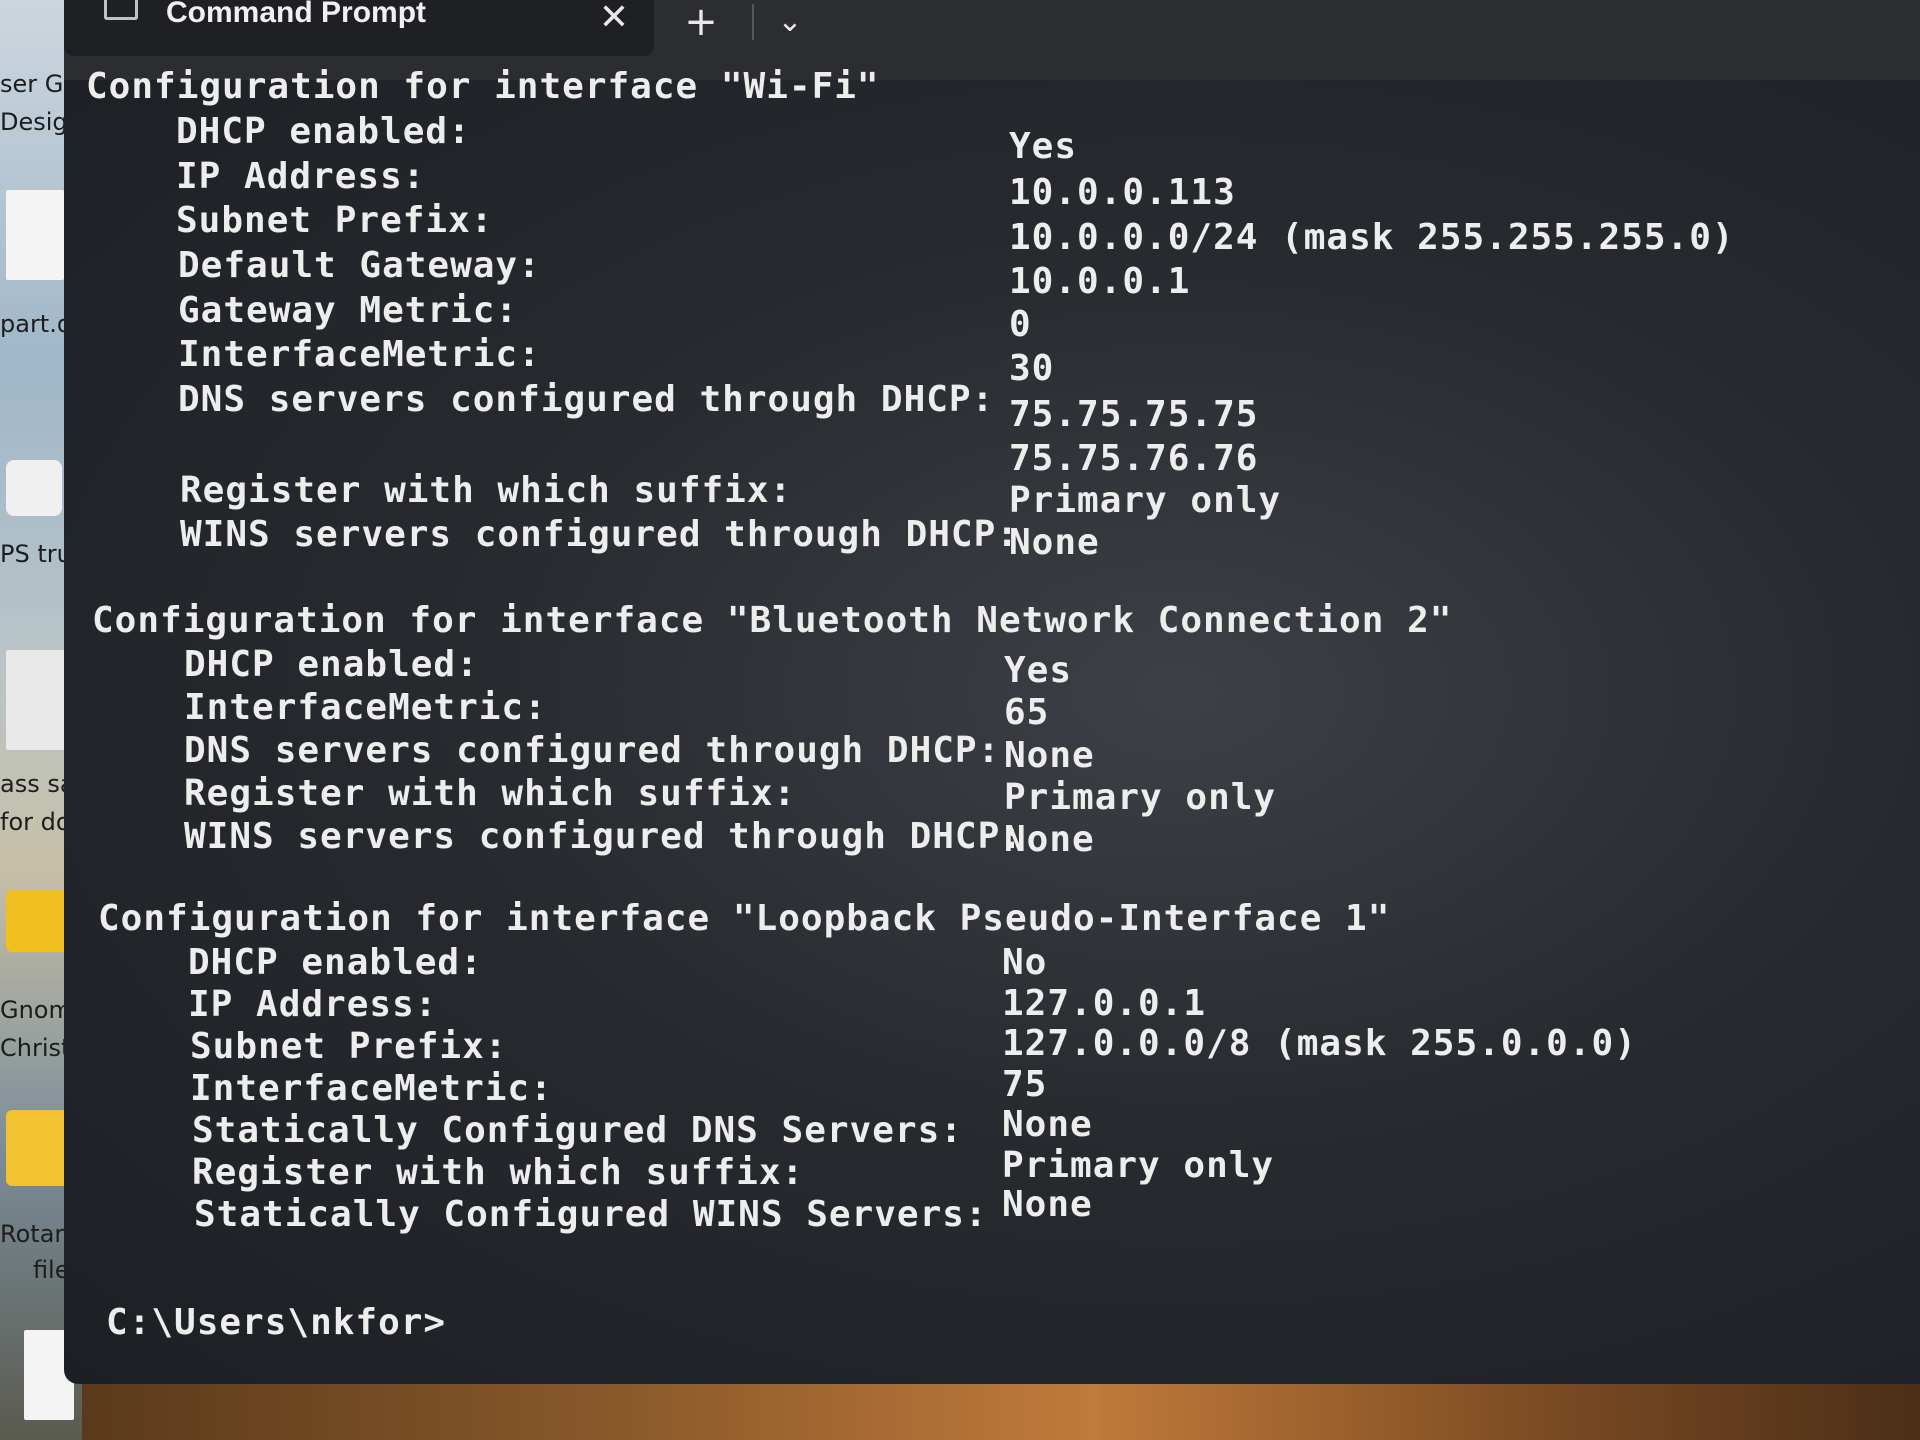 The width and height of the screenshot is (1920, 1440). Describe the element at coordinates (1372, 237) in the screenshot. I see `config-value: 10.0.0.0/24 (mask 255.255.255.0)` at that location.